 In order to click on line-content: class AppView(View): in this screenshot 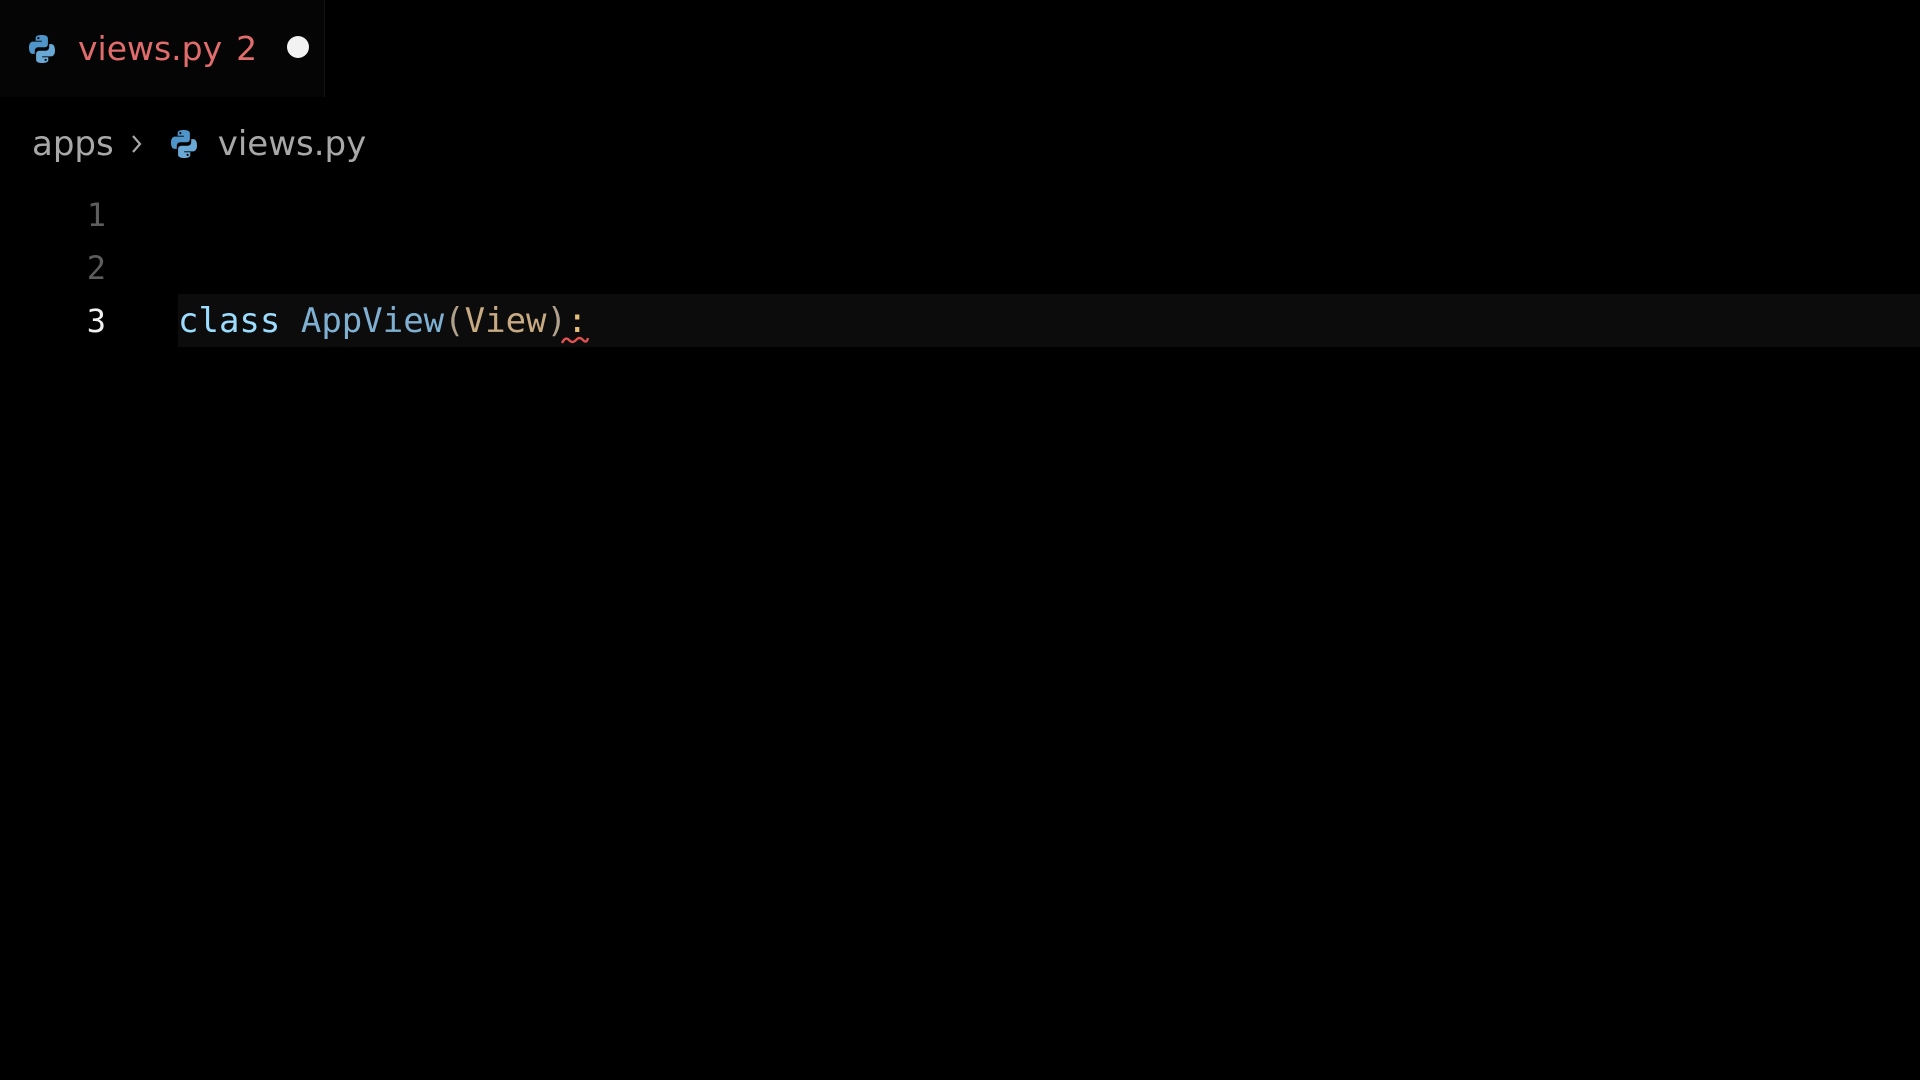, I will do `click(1049, 320)`.